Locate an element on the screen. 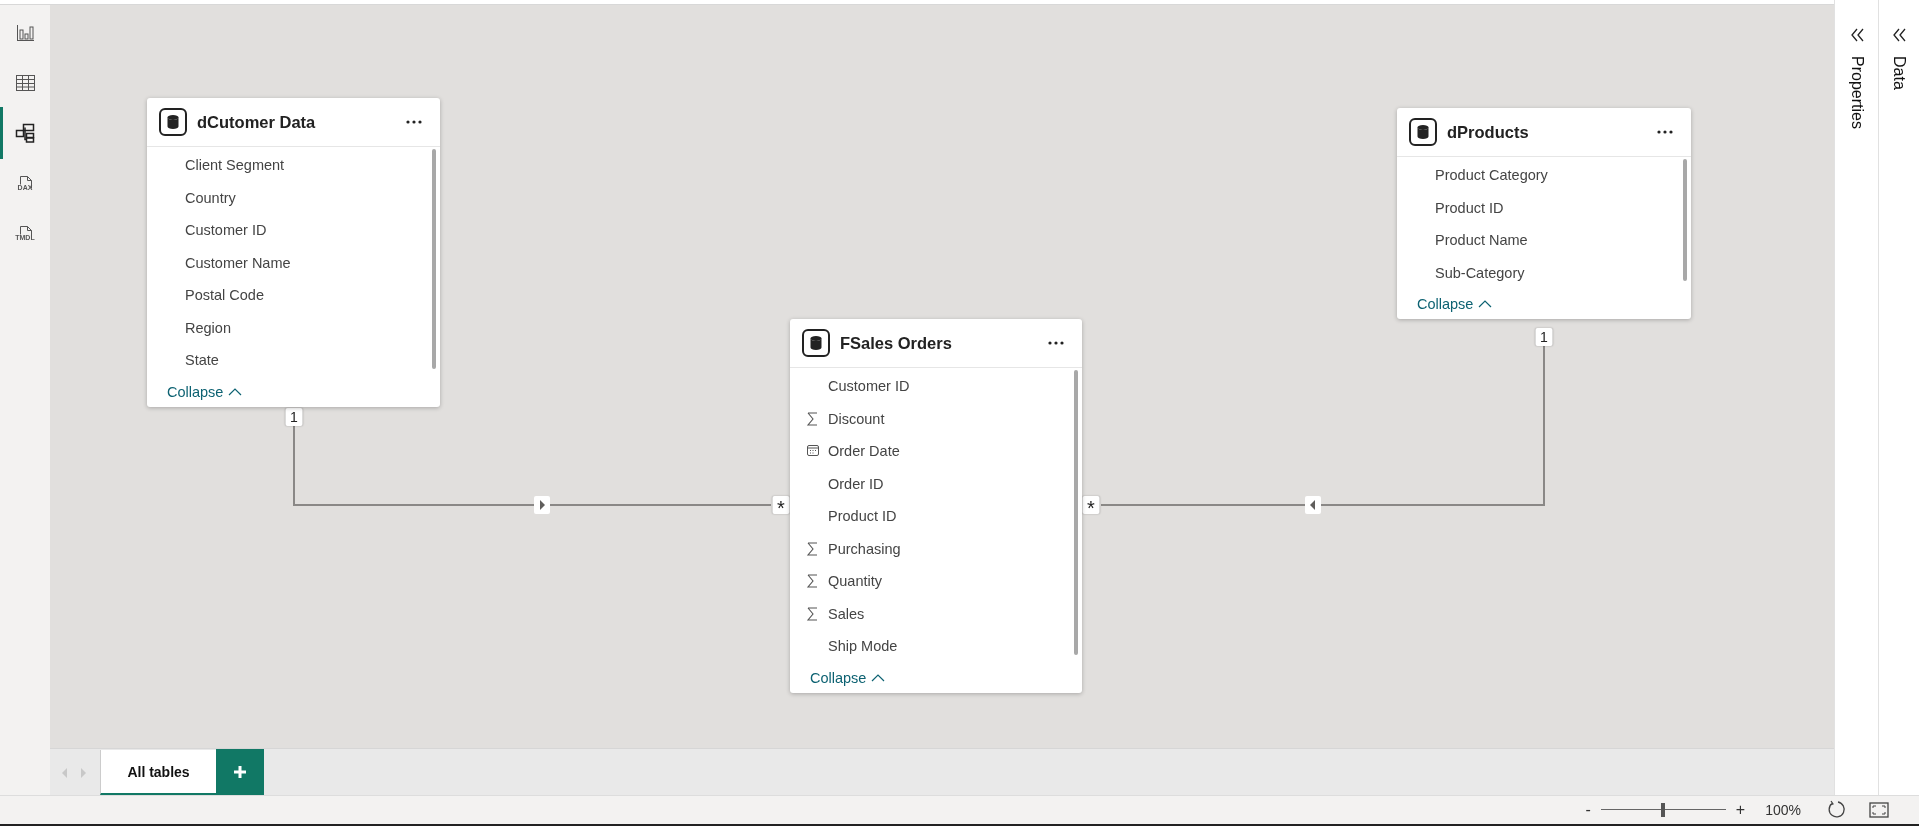  field-name: Country is located at coordinates (210, 197).